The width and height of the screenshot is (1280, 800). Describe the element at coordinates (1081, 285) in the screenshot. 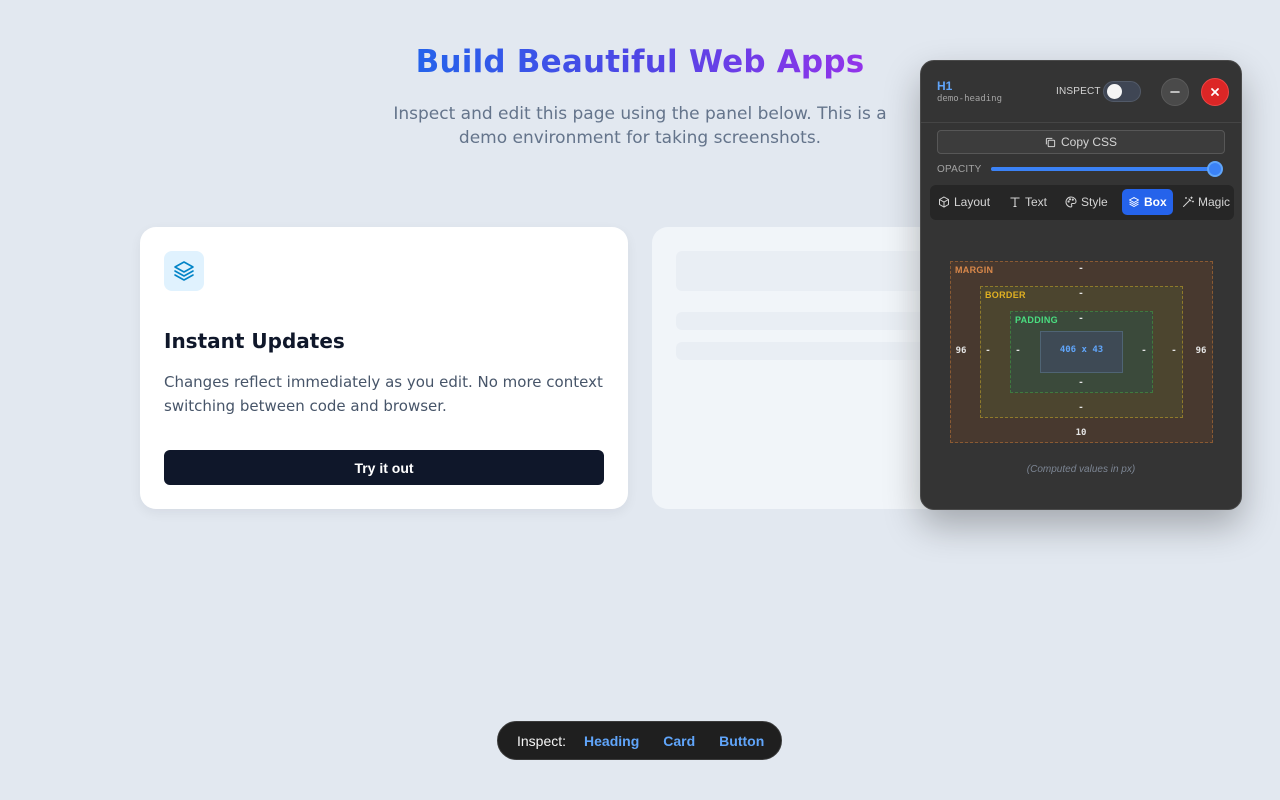

I see `inspector-panel: H1 demo-heading INSPECT Copy CSS OPACITY` at that location.